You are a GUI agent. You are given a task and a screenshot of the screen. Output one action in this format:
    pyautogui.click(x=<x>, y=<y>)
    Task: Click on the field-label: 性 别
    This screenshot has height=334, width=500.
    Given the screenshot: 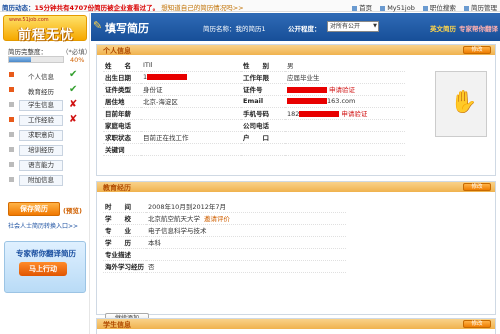 What is the action you would take?
    pyautogui.click(x=263, y=65)
    